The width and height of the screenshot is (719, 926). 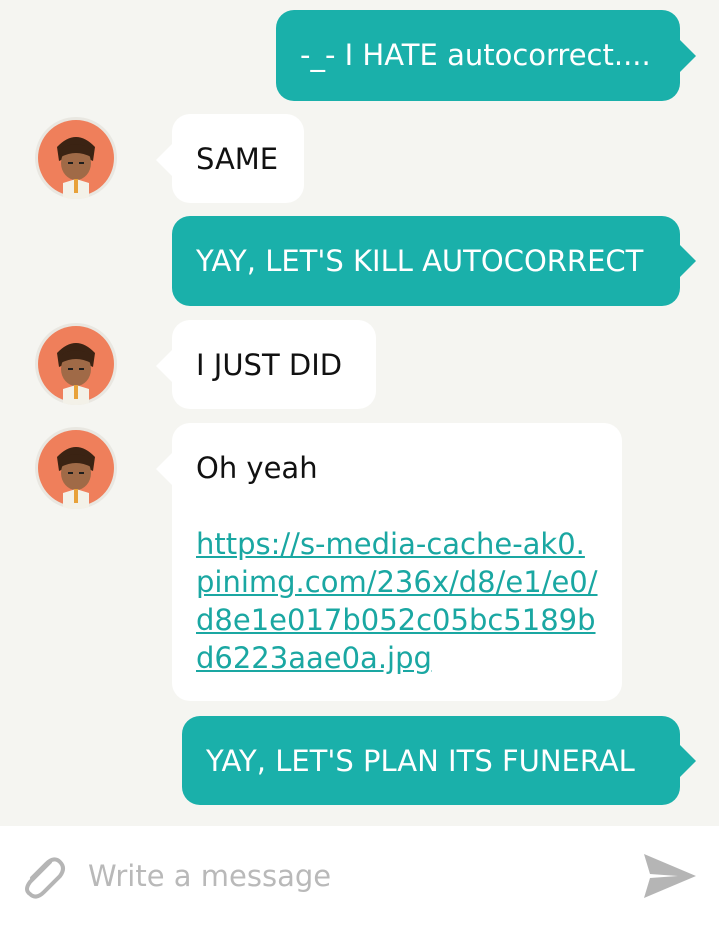 I want to click on send-icon, so click(x=669, y=878).